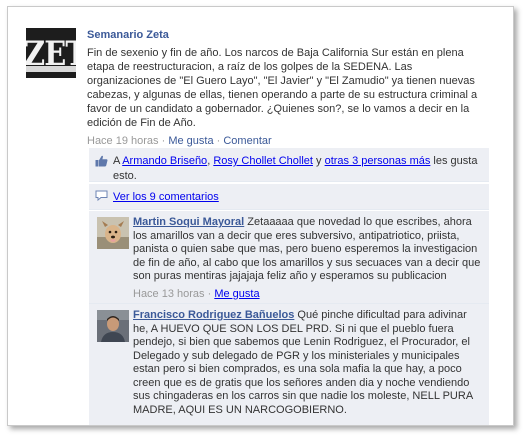 This screenshot has height=436, width=524. I want to click on liker-link-rosy: Rosy Chollet Chollet, so click(263, 161).